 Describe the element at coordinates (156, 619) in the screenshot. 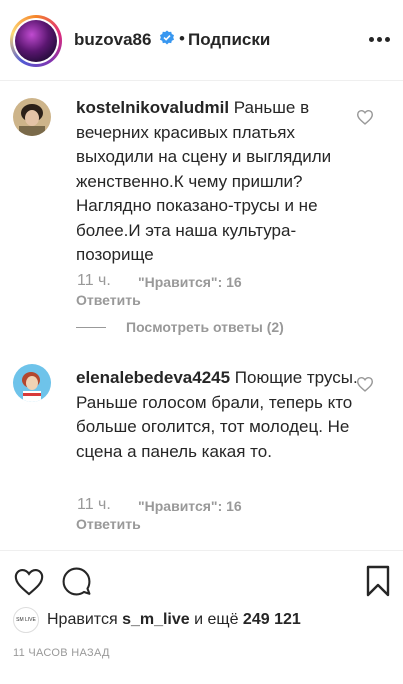

I see `liked-by-username: s_m_live` at that location.